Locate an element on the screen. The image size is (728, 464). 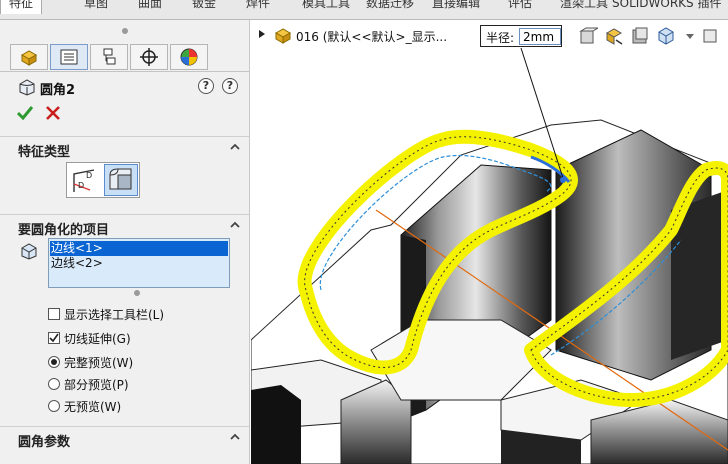
section-items-to-fillet: 要圆角化的项目 is located at coordinates (124, 226).